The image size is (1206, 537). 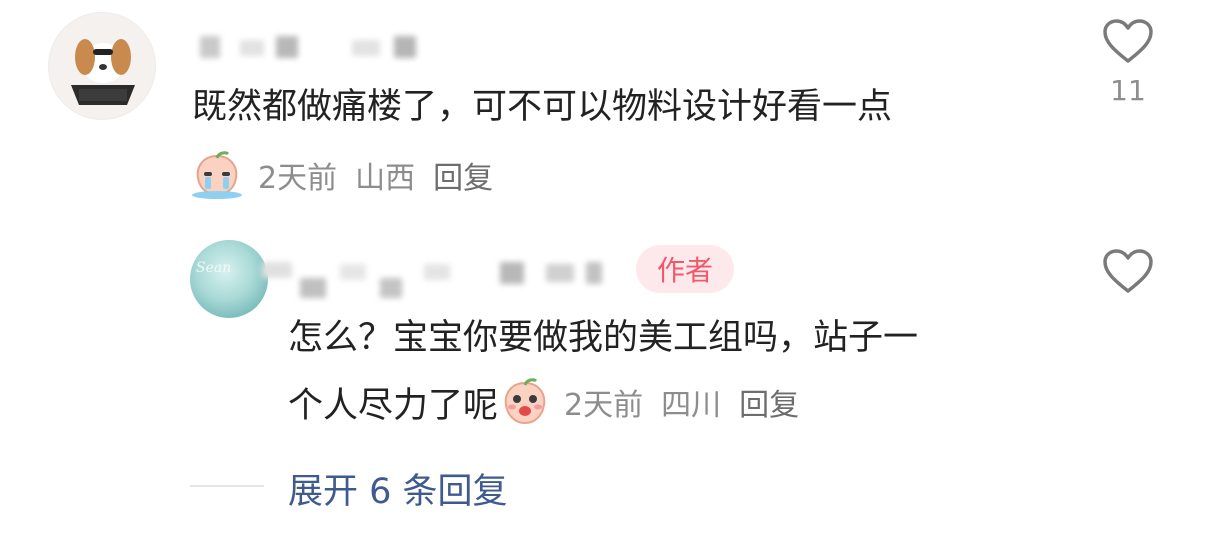 What do you see at coordinates (393, 405) in the screenshot?
I see `comment-text-line-2: 个人尽力了呢` at bounding box center [393, 405].